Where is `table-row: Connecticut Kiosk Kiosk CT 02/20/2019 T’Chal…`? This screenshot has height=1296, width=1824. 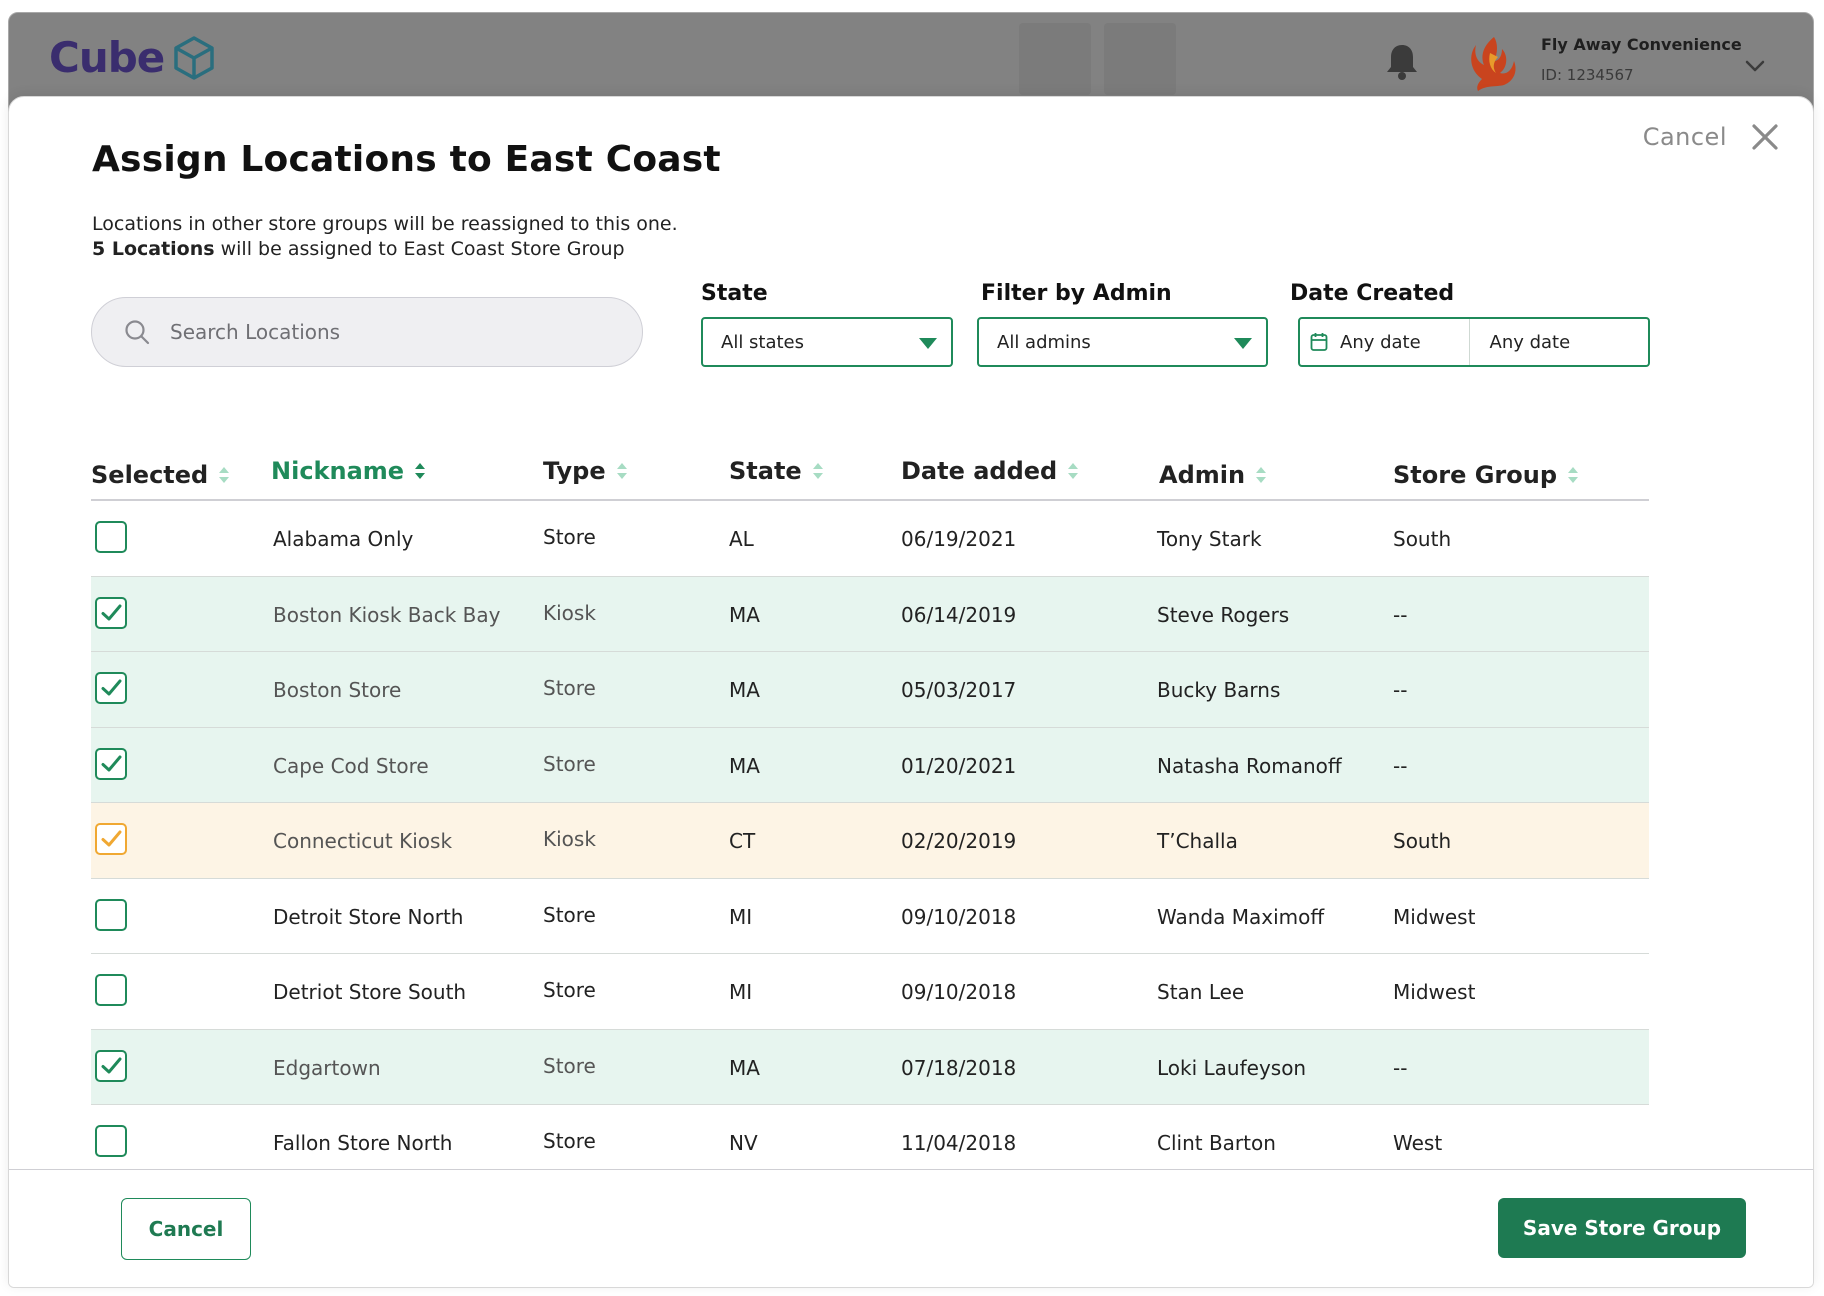 table-row: Connecticut Kiosk Kiosk CT 02/20/2019 T’Chal… is located at coordinates (870, 841).